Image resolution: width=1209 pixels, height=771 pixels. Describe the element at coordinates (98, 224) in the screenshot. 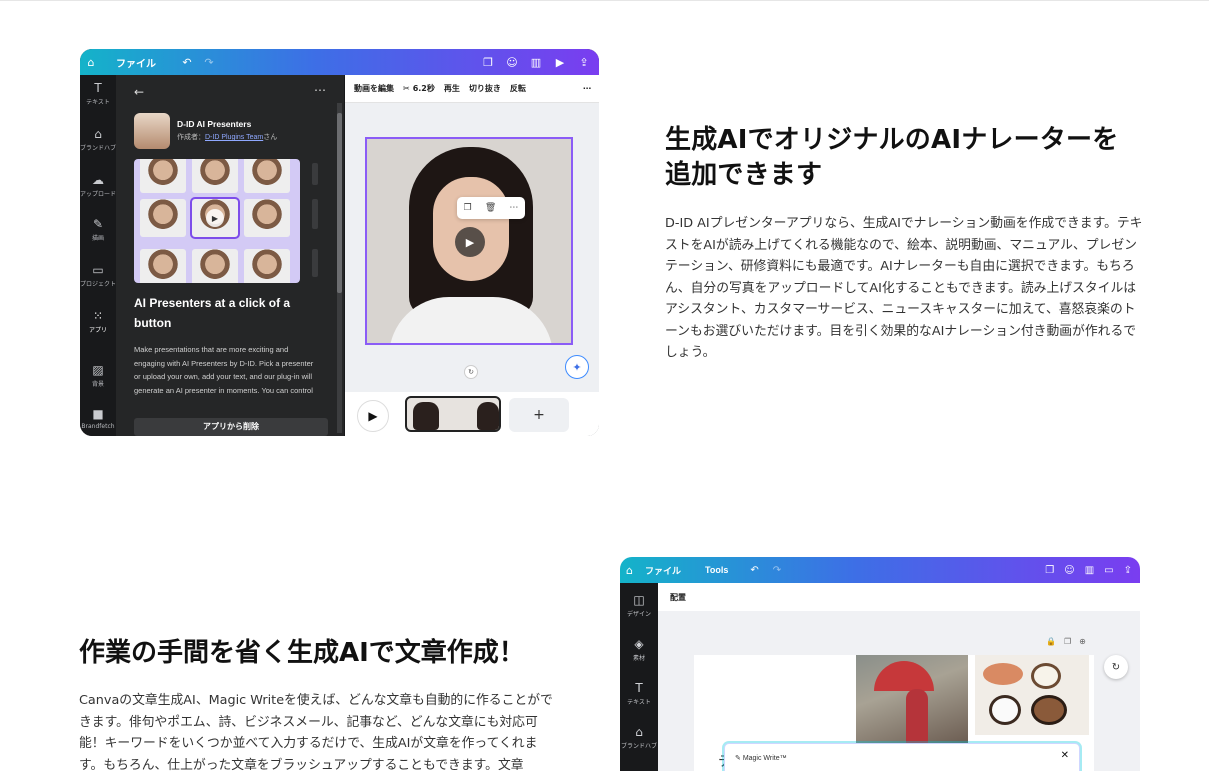

I see `pen-icon: ✎` at that location.